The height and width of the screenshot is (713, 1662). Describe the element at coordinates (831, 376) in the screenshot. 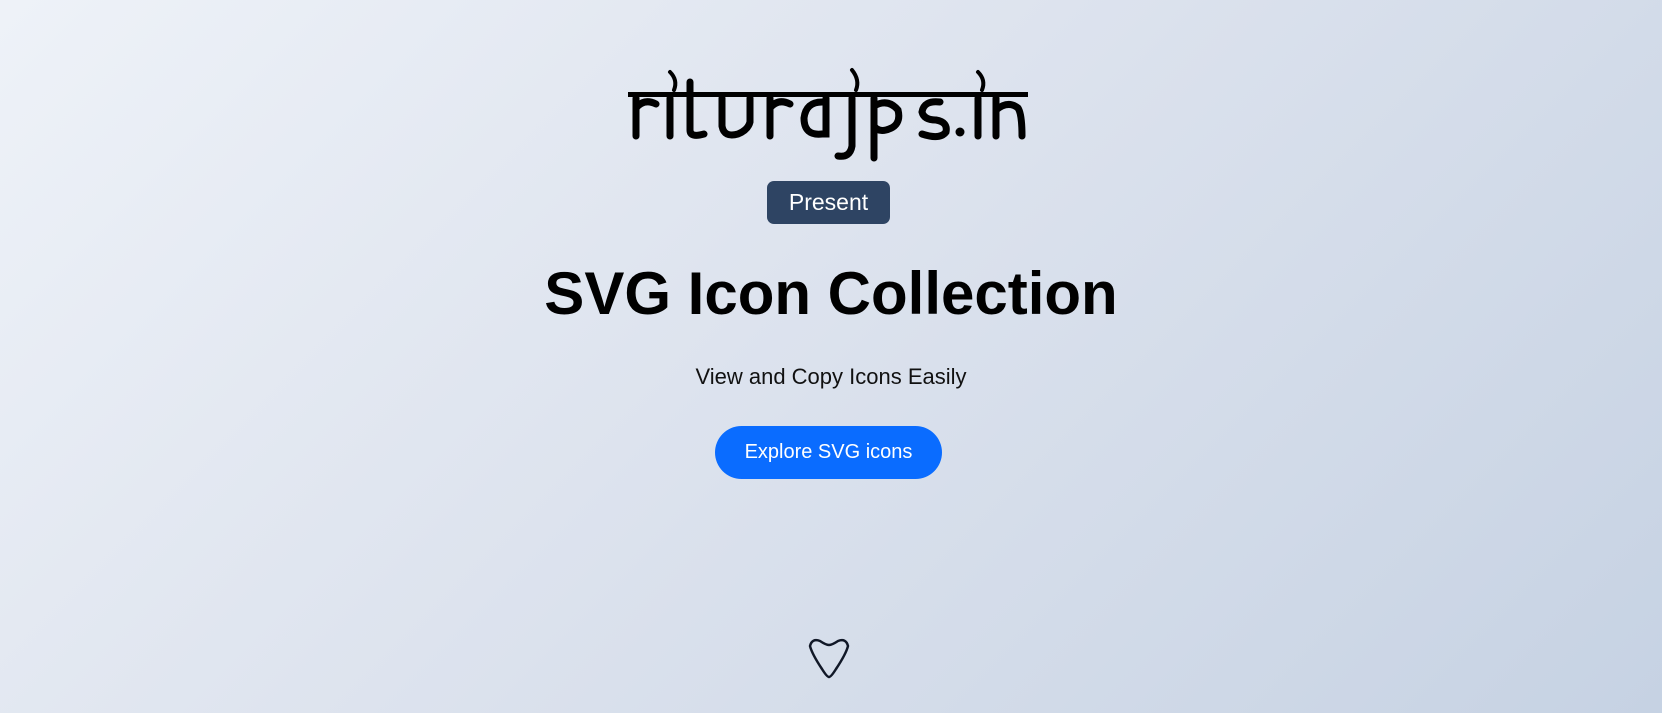

I see `page-subtitle: View and Copy Icons Easily` at that location.